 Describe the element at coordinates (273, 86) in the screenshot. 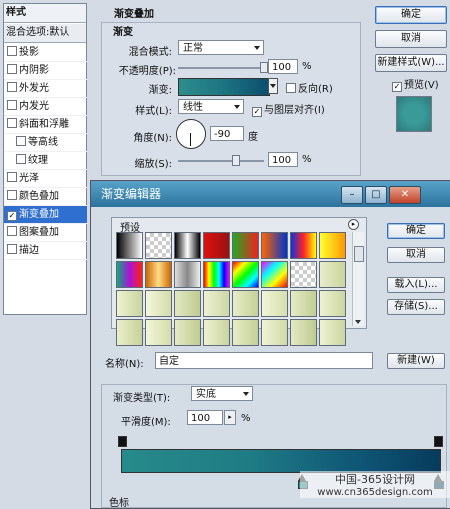

I see `gradient-picker-button` at that location.